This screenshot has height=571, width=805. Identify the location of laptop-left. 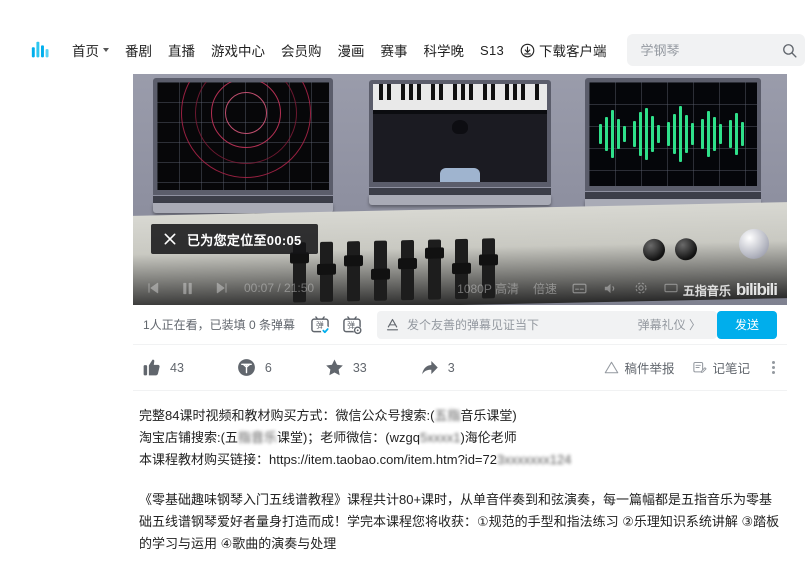
(243, 145).